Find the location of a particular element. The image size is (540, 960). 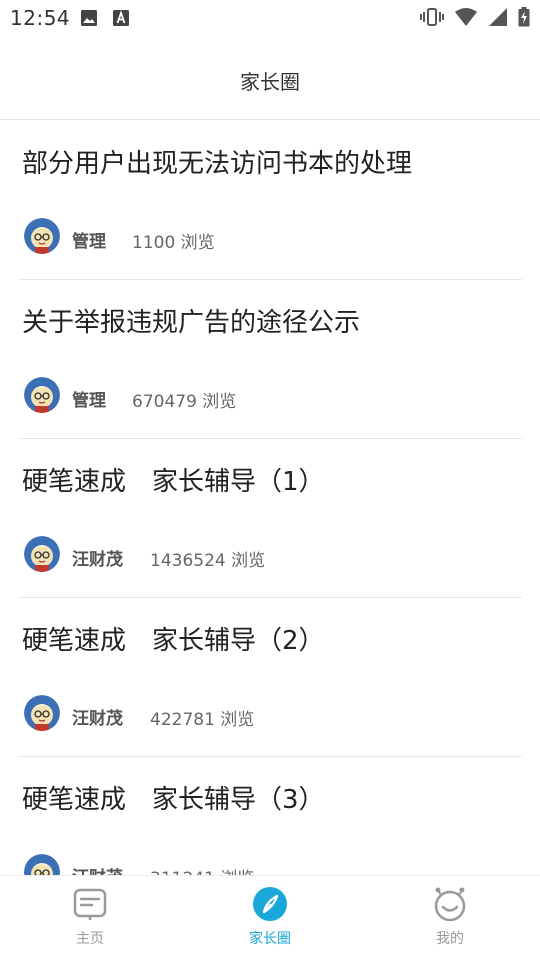

bottom-nav: 主页 家长圈 我的 is located at coordinates (270, 917).